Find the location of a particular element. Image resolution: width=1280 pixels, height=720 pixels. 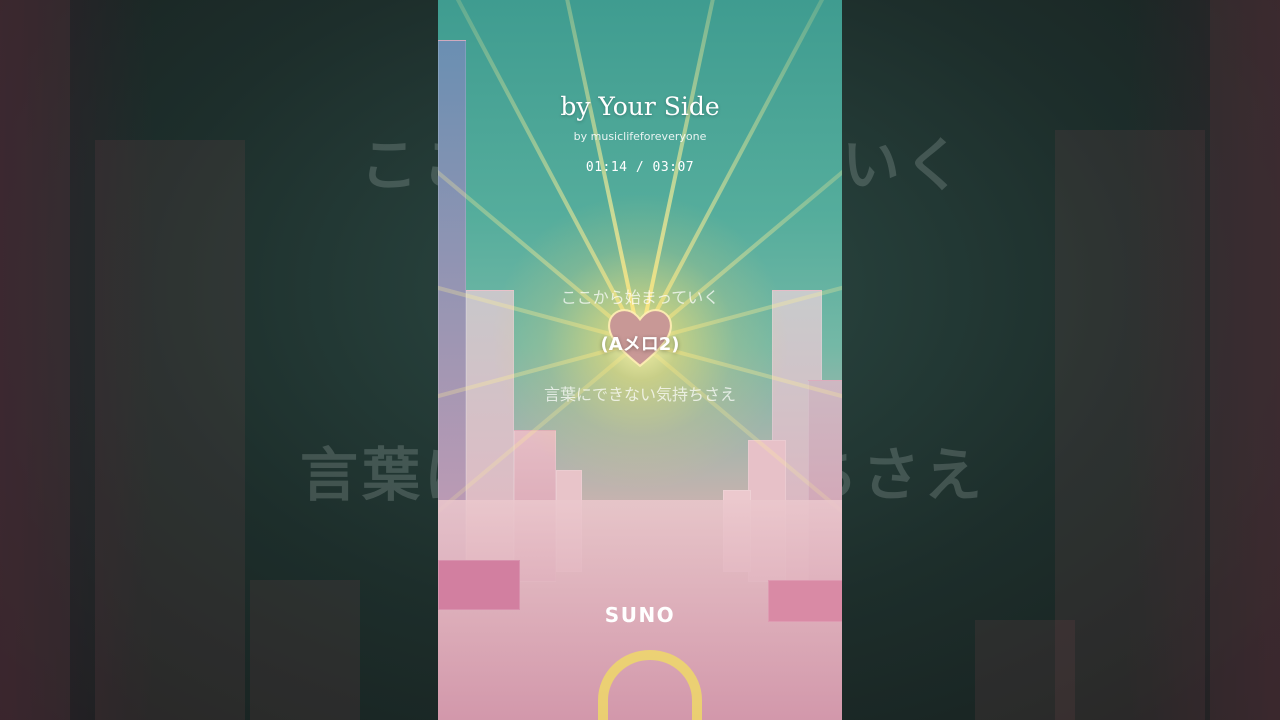

song-title: by Your Side is located at coordinates (640, 106).